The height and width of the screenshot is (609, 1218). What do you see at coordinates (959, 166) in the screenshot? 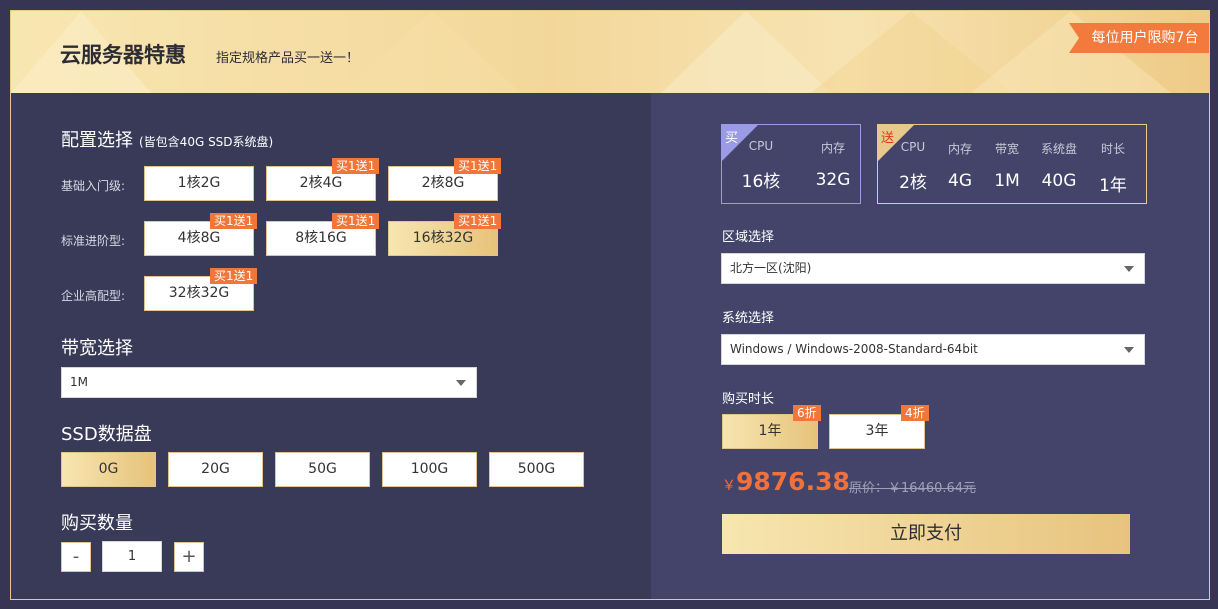
I see `gift-memory: 内存 4G` at bounding box center [959, 166].